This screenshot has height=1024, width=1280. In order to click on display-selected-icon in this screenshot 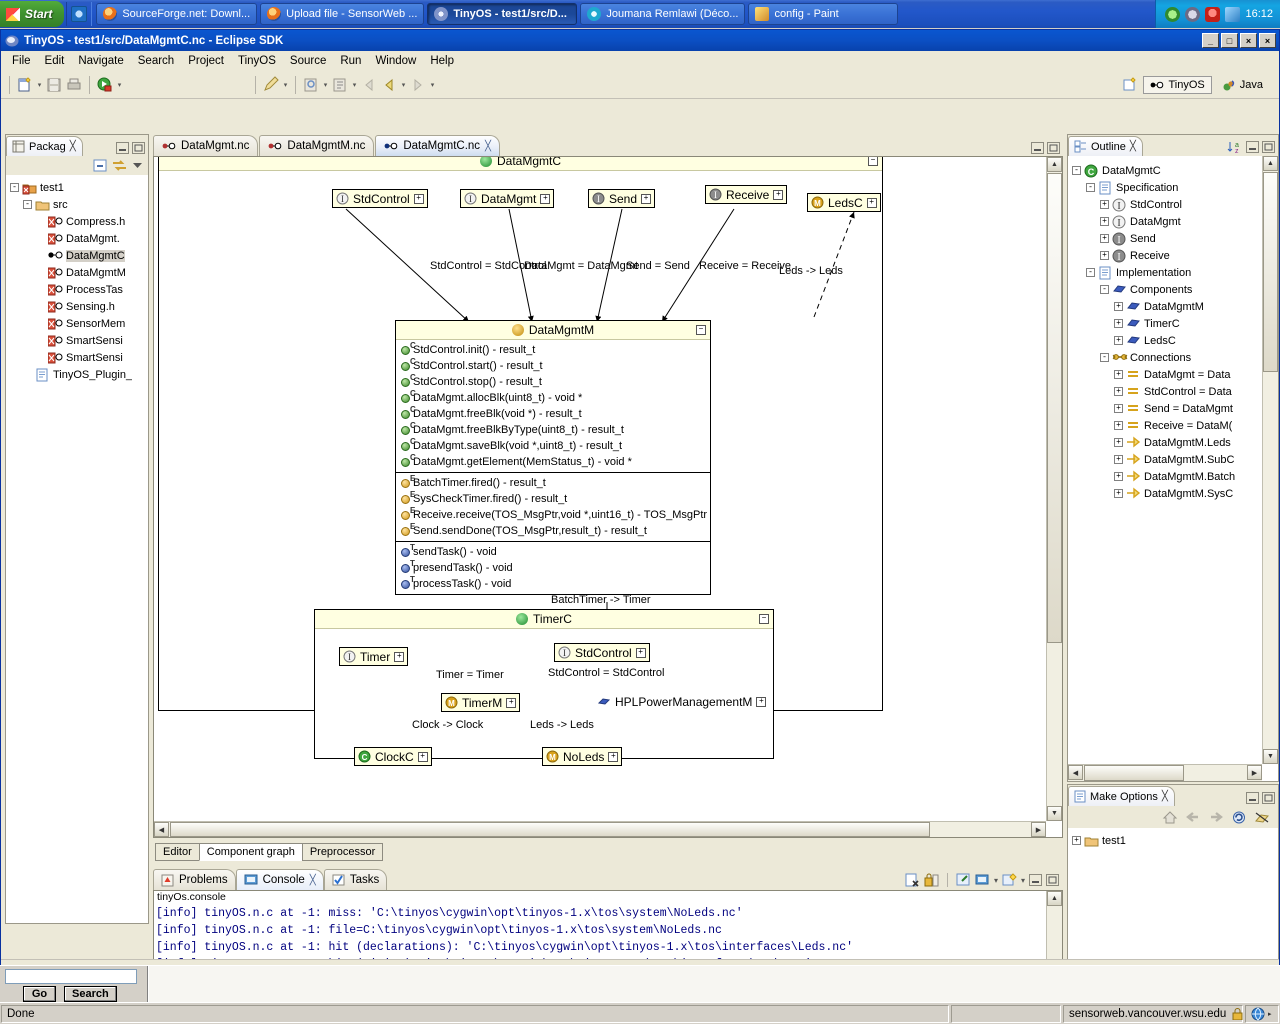, I will do `click(982, 880)`.